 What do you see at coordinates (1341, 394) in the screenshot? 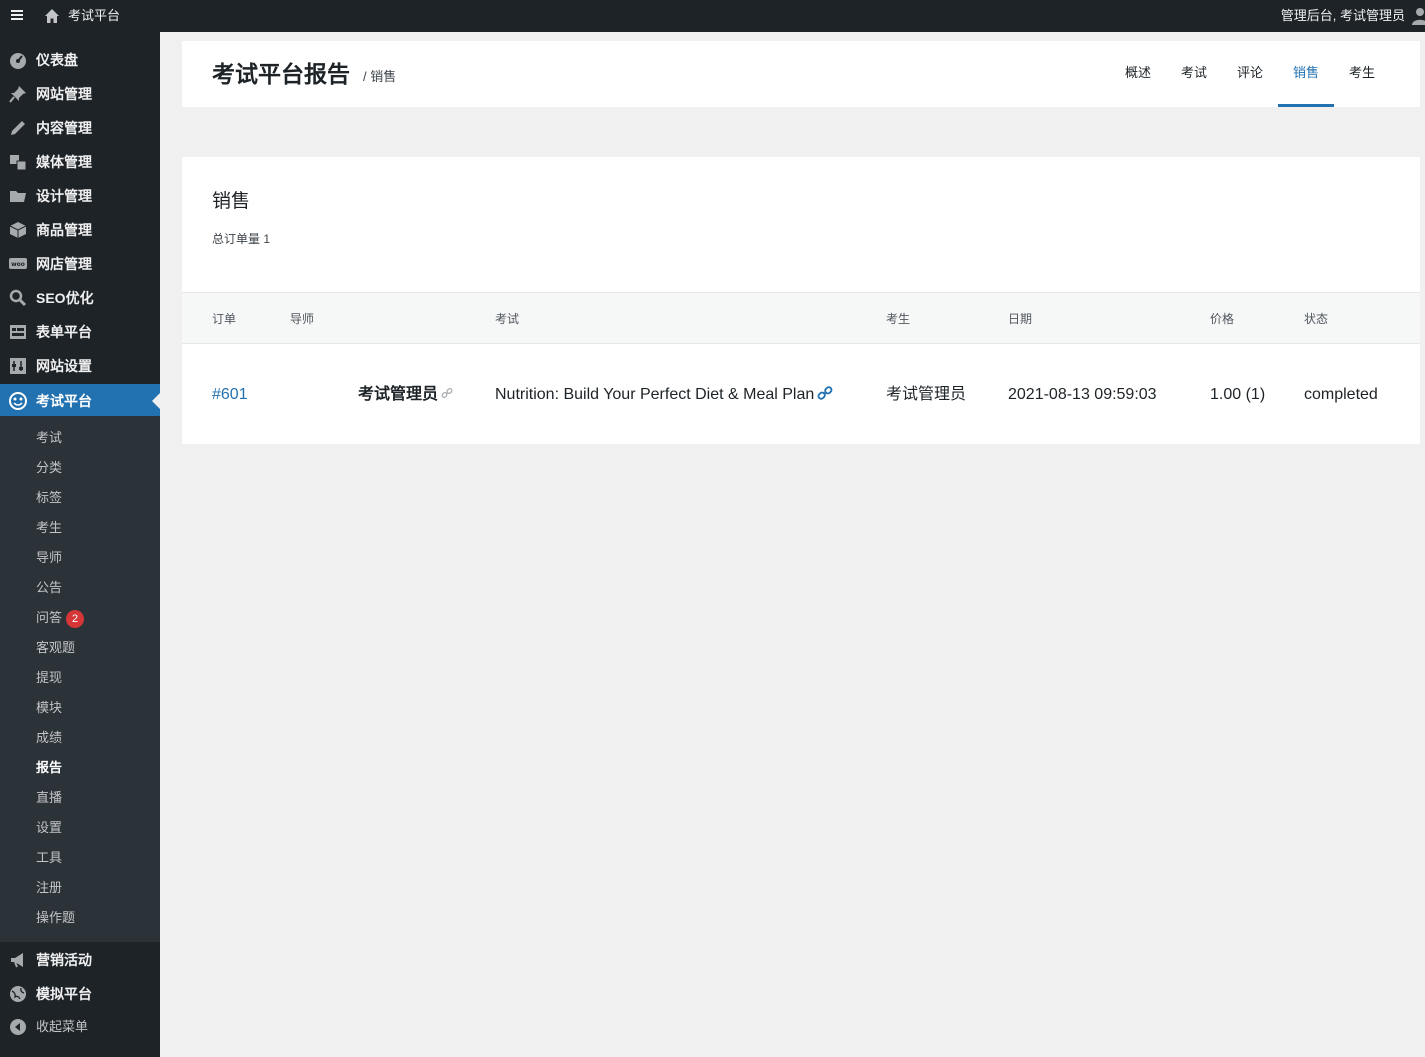
I see `status-cell: completed` at bounding box center [1341, 394].